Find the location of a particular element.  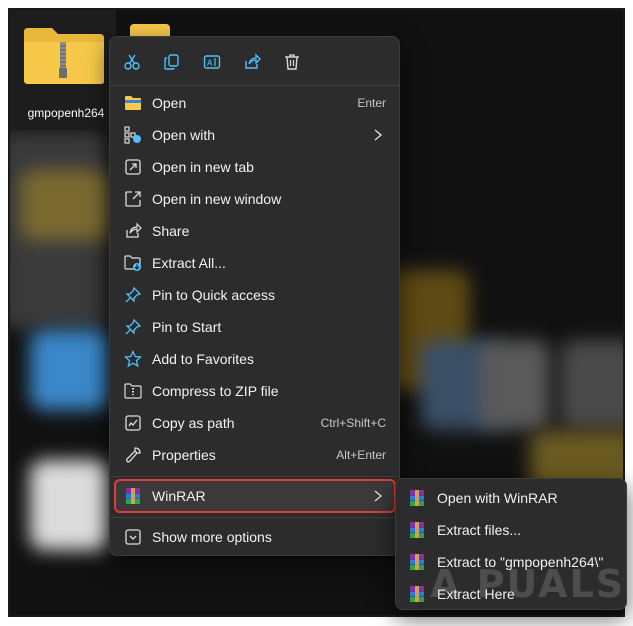

submenu-item-open-with-winrar: Open with WinRAR is located at coordinates (510, 498).